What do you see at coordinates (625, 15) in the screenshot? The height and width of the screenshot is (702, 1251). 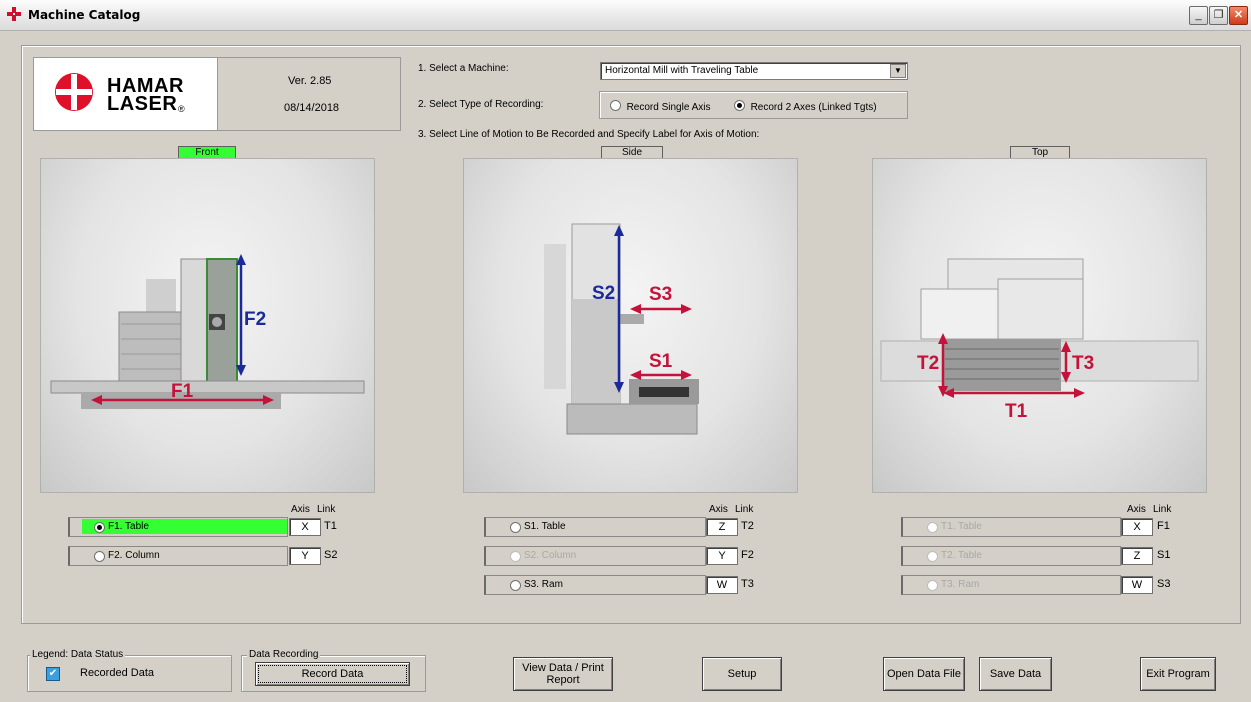 I see `title-bar: Machine Catalog _ ❐ ✕` at bounding box center [625, 15].